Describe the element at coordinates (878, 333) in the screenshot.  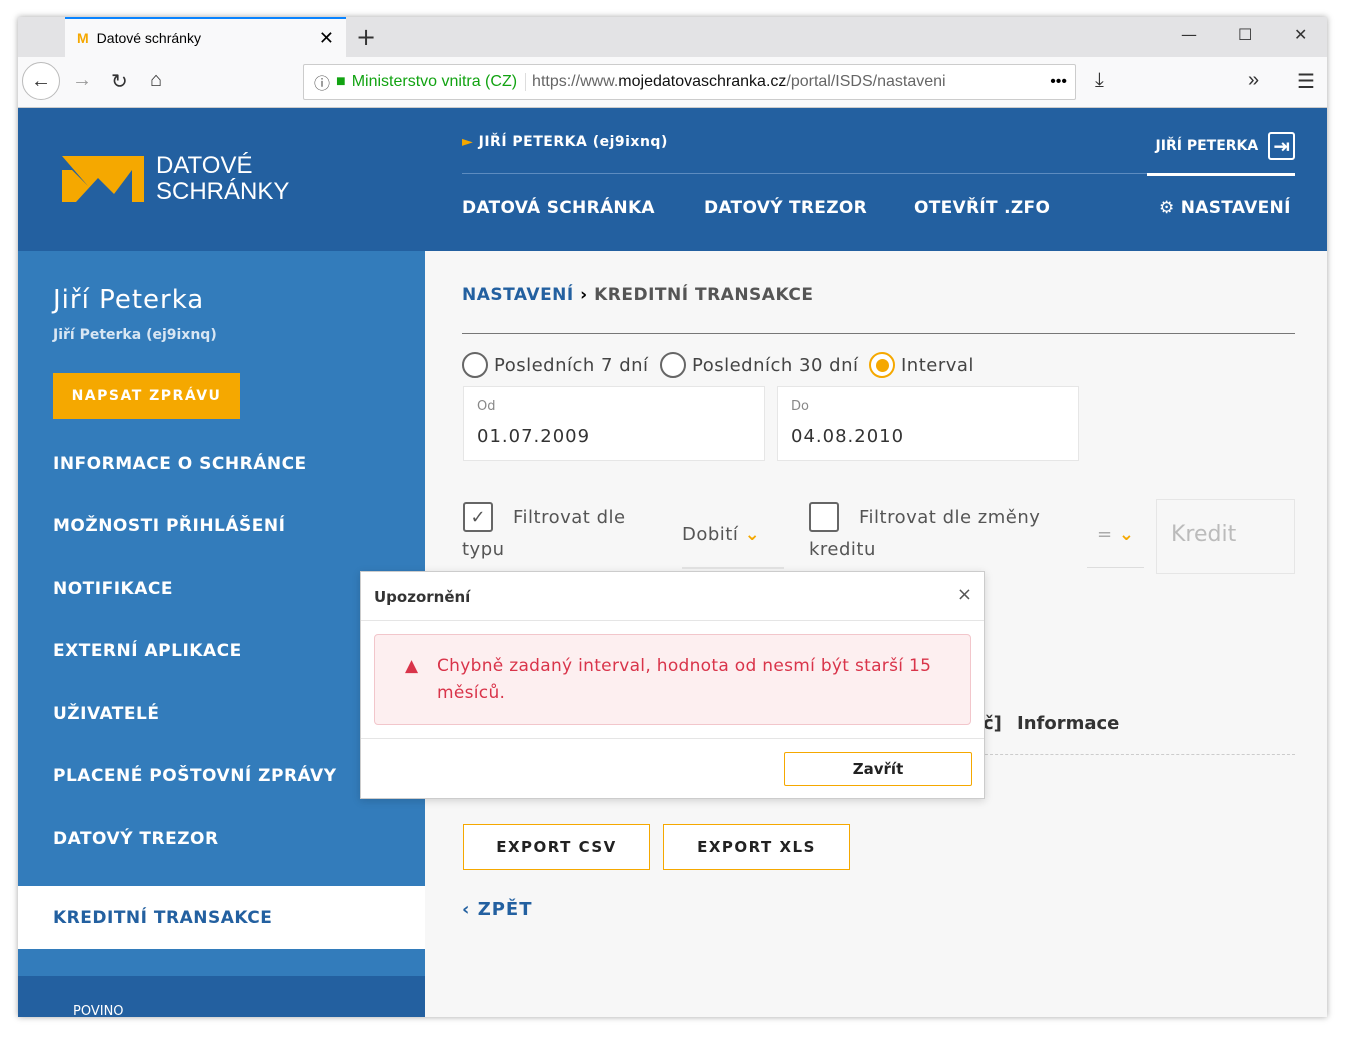
I see `divider` at that location.